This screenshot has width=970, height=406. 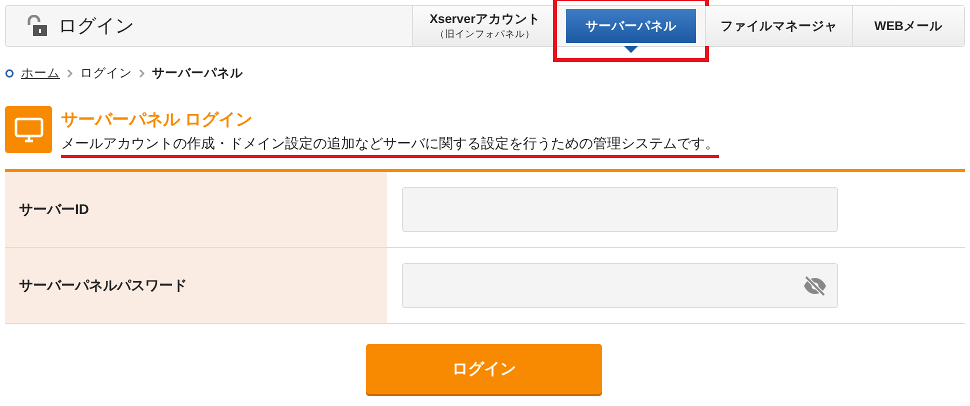 I want to click on breadcrumb-item: サーバーパネル, so click(x=197, y=73).